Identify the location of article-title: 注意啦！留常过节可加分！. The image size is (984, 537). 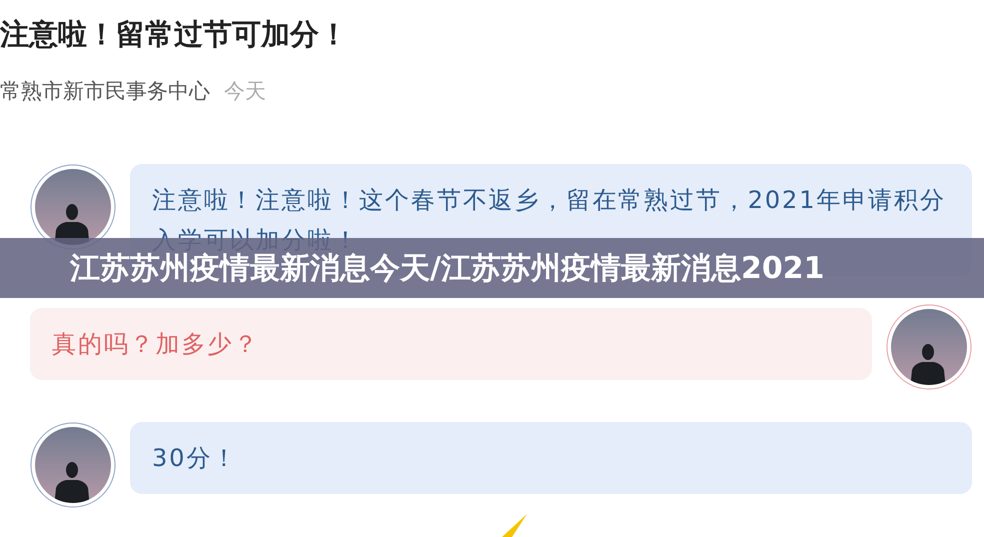
(174, 34).